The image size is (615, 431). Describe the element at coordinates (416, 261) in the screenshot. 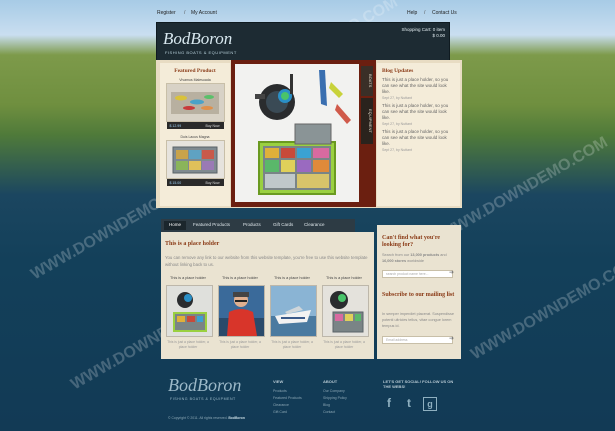

I see `search-text: worldwide` at that location.